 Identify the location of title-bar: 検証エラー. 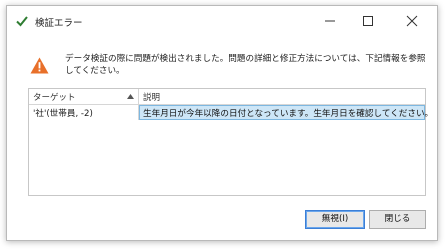
(222, 21).